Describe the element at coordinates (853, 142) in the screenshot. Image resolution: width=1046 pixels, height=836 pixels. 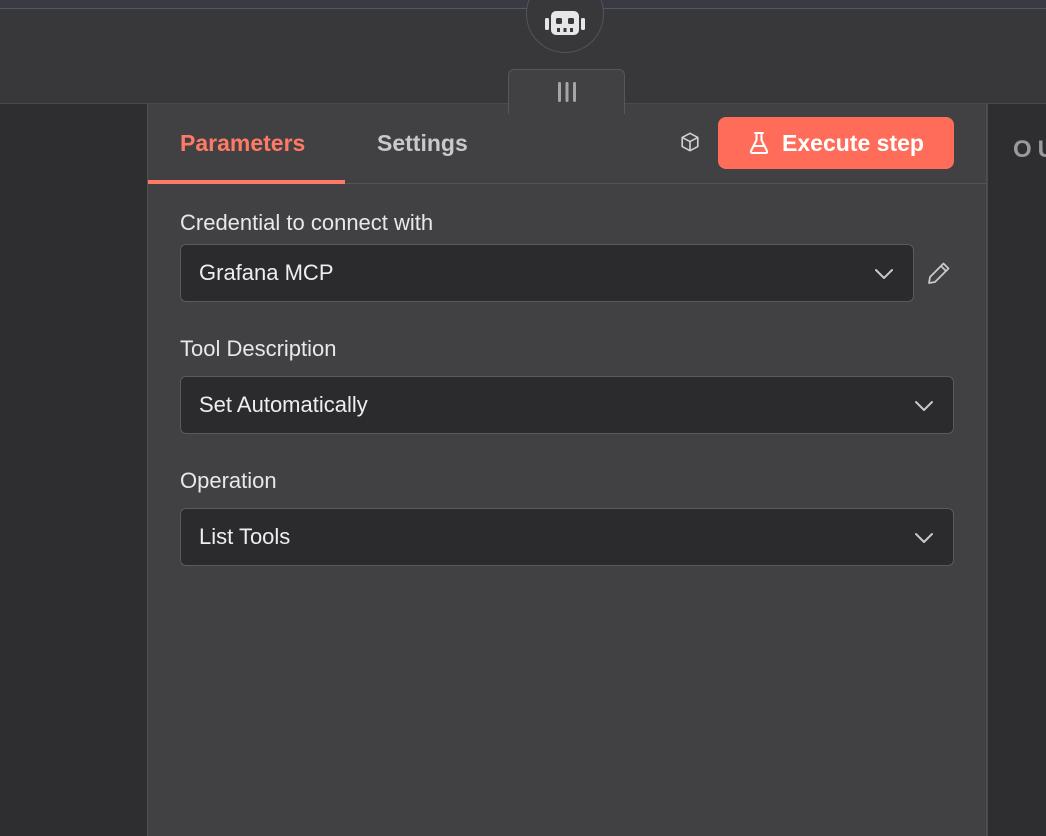
I see `execute-step-label: Execute step` at that location.